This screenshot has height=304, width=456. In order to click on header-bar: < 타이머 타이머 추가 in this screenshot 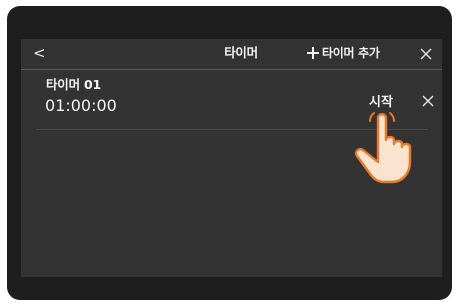, I will do `click(231, 54)`.